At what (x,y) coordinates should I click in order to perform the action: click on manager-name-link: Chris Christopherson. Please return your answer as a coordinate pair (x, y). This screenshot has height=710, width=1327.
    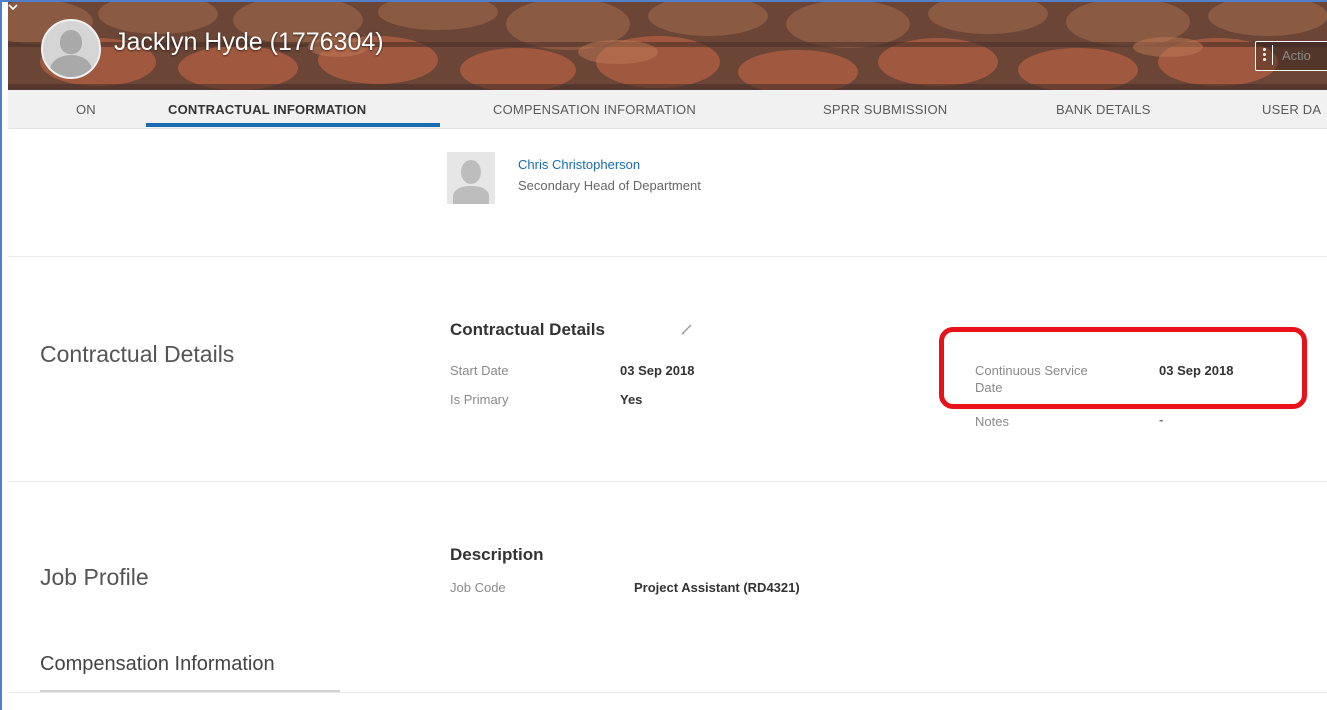
    Looking at the image, I should click on (579, 164).